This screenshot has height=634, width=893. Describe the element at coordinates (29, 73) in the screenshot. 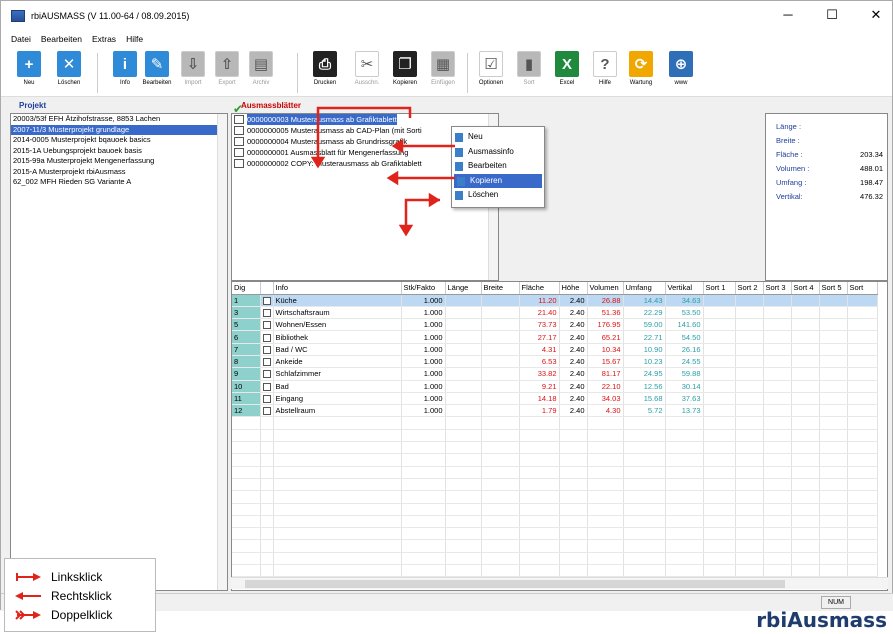

I see `toolbar-new-doc-button: + Neu` at that location.